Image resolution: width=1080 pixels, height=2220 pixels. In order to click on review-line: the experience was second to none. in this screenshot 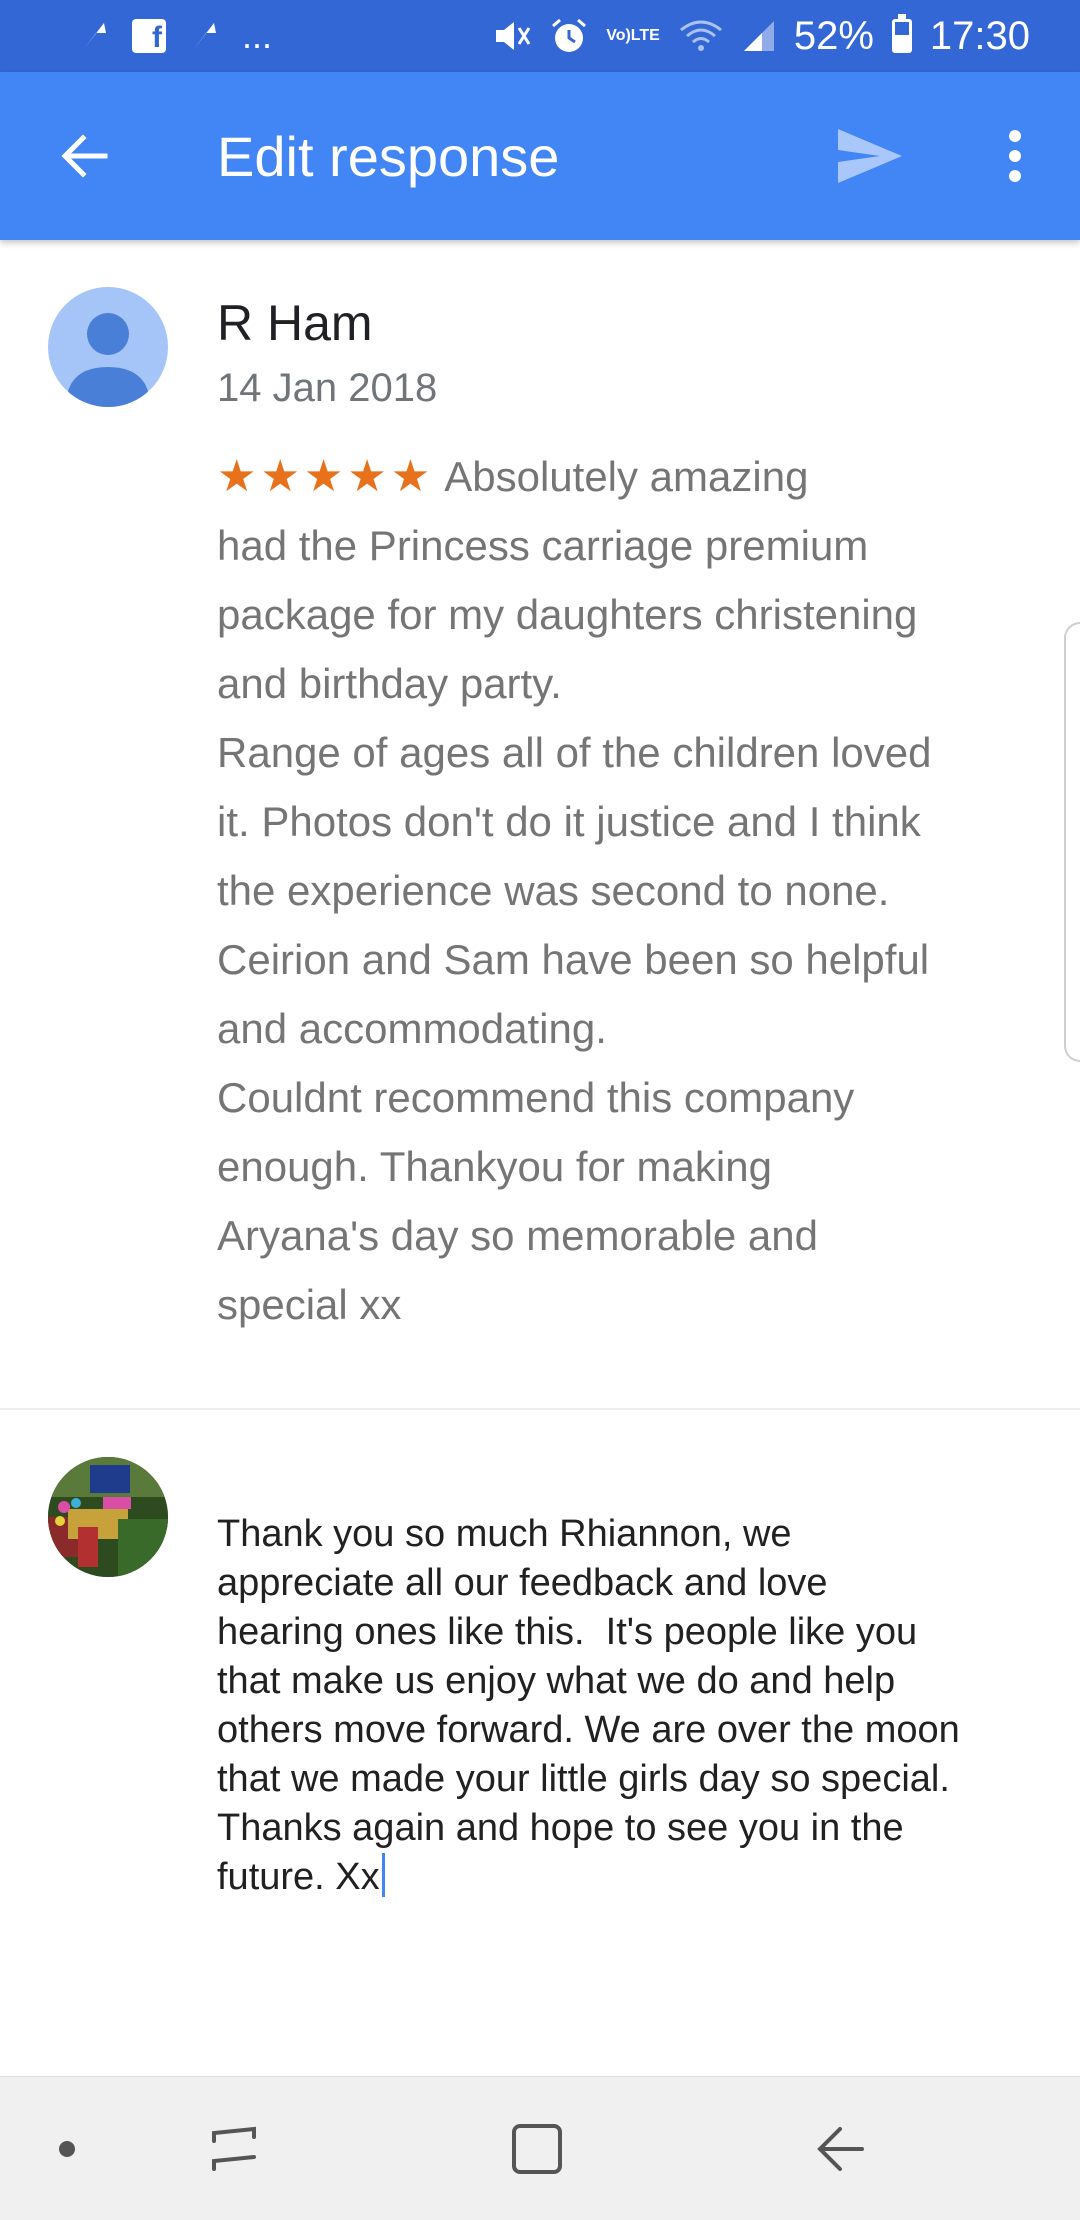, I will do `click(553, 890)`.